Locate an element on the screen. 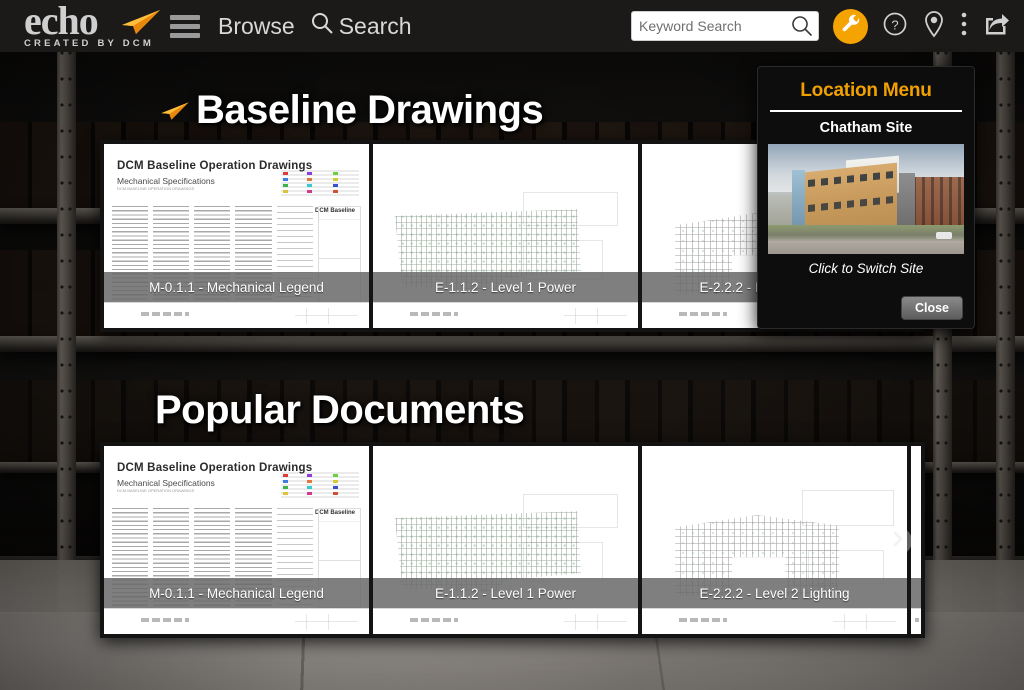 The height and width of the screenshot is (690, 1024). nav-search-label: Search is located at coordinates (375, 25).